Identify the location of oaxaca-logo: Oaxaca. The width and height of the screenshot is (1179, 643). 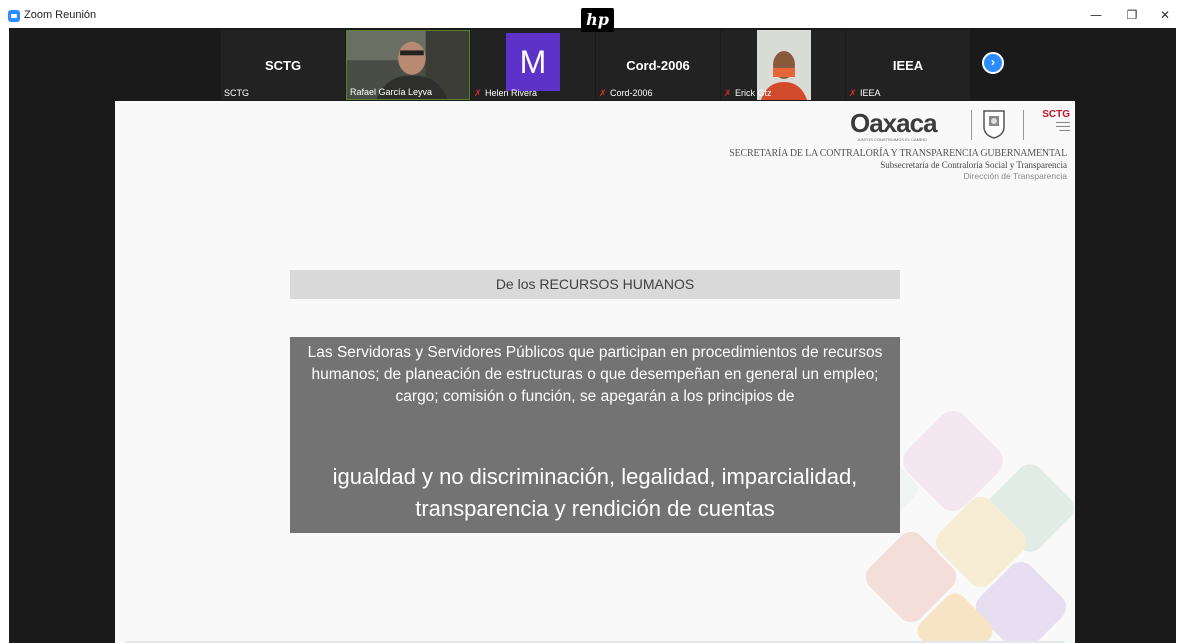
(894, 123).